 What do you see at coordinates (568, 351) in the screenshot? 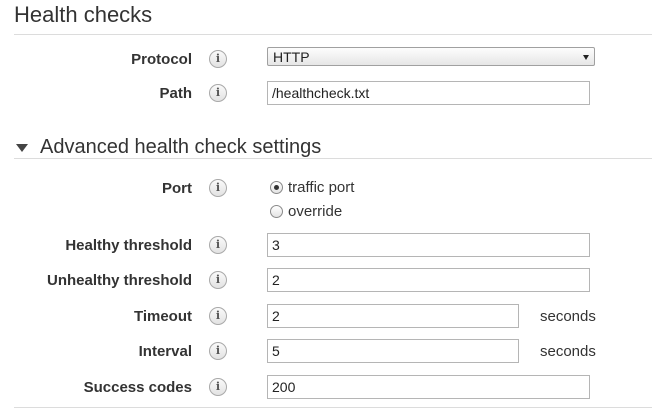
I see `interval-unit: seconds` at bounding box center [568, 351].